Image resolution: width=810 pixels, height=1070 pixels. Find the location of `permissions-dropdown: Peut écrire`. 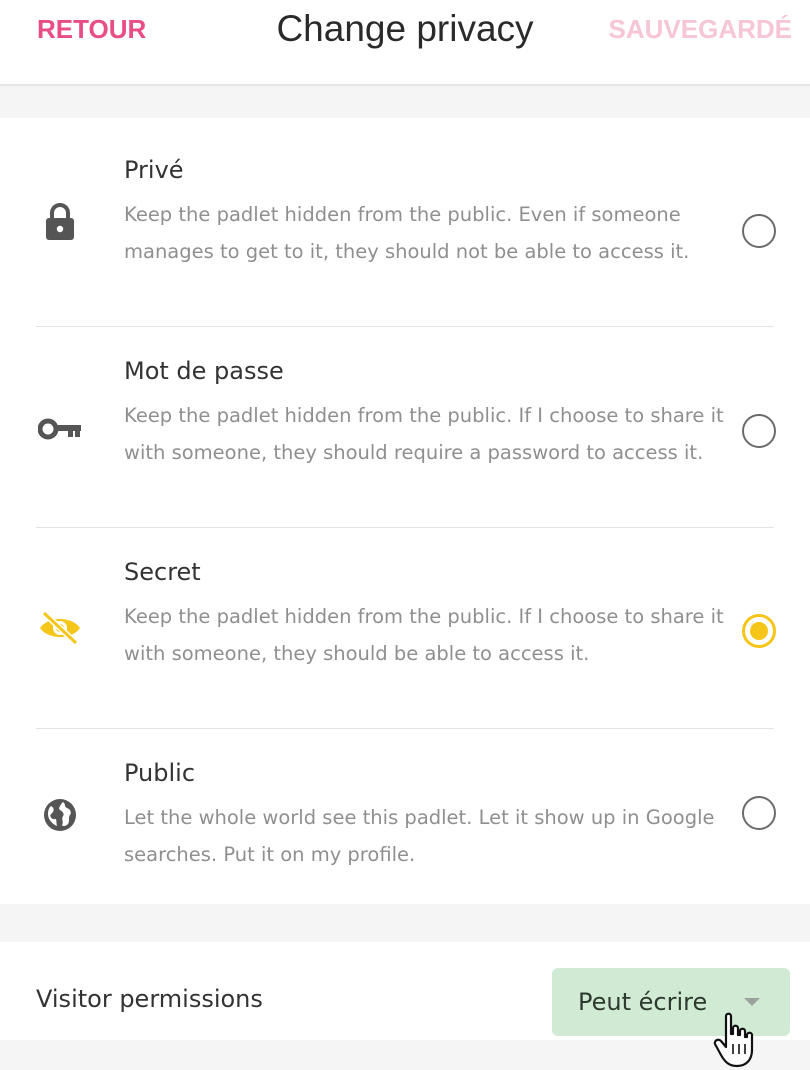

permissions-dropdown: Peut écrire is located at coordinates (671, 1002).